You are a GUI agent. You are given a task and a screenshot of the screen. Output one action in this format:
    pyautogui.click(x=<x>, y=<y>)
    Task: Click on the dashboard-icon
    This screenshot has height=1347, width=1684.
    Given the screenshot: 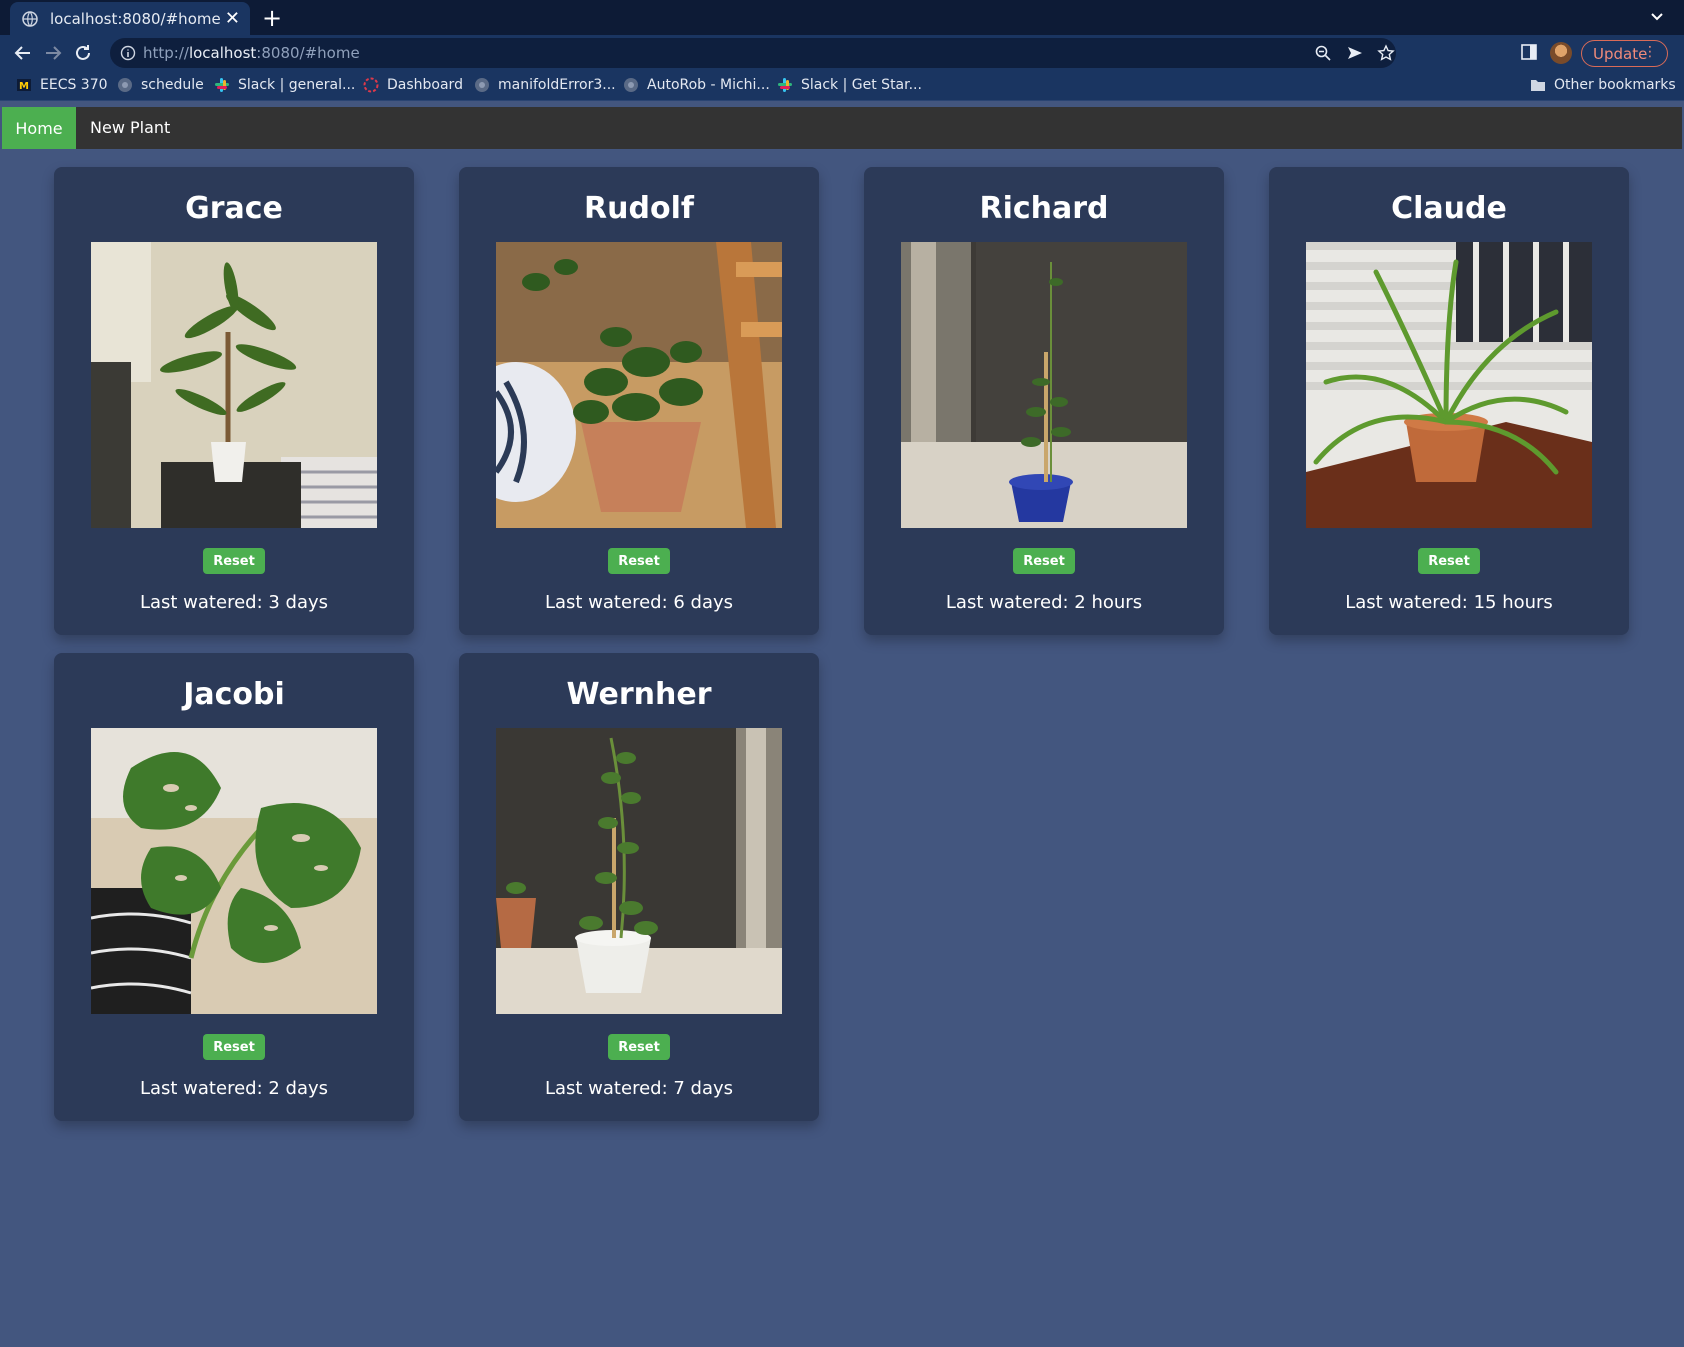 What is the action you would take?
    pyautogui.click(x=371, y=85)
    